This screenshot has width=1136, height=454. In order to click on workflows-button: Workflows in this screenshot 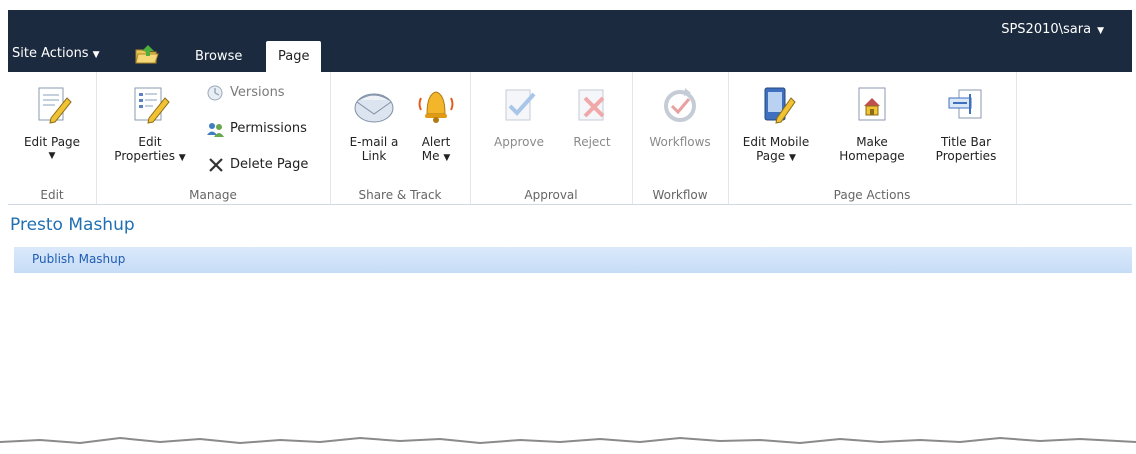, I will do `click(680, 116)`.